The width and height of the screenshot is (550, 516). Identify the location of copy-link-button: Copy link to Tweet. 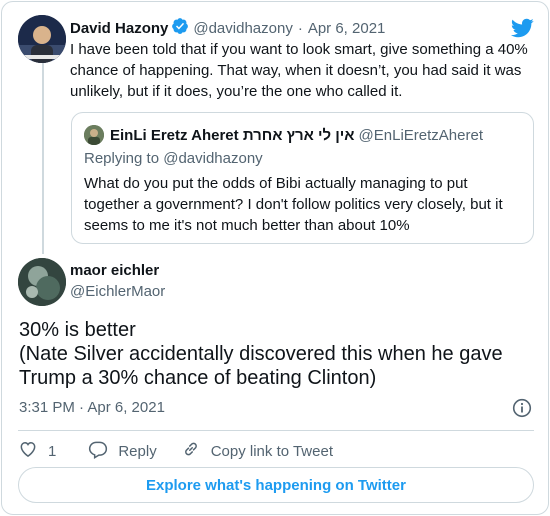
(257, 451).